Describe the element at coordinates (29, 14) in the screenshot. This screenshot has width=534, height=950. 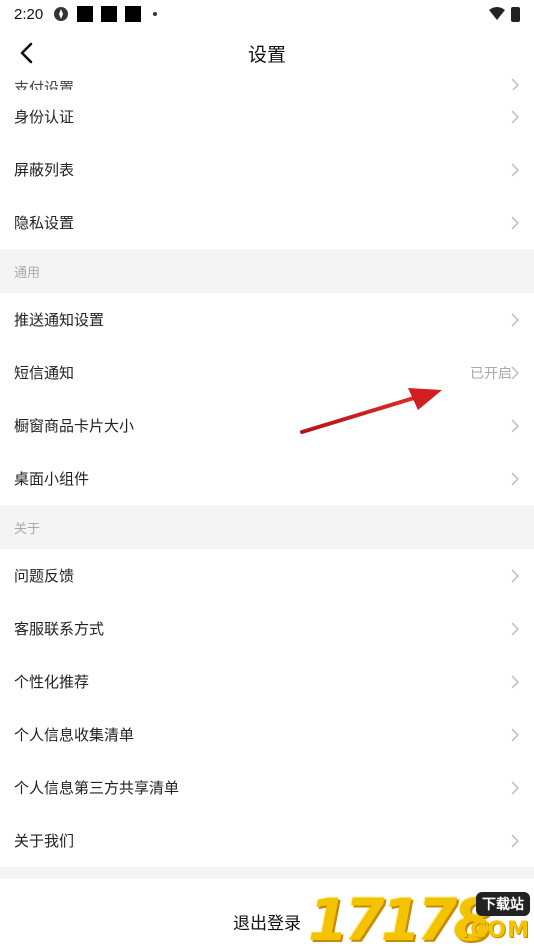
I see `status-time: 2:20` at that location.